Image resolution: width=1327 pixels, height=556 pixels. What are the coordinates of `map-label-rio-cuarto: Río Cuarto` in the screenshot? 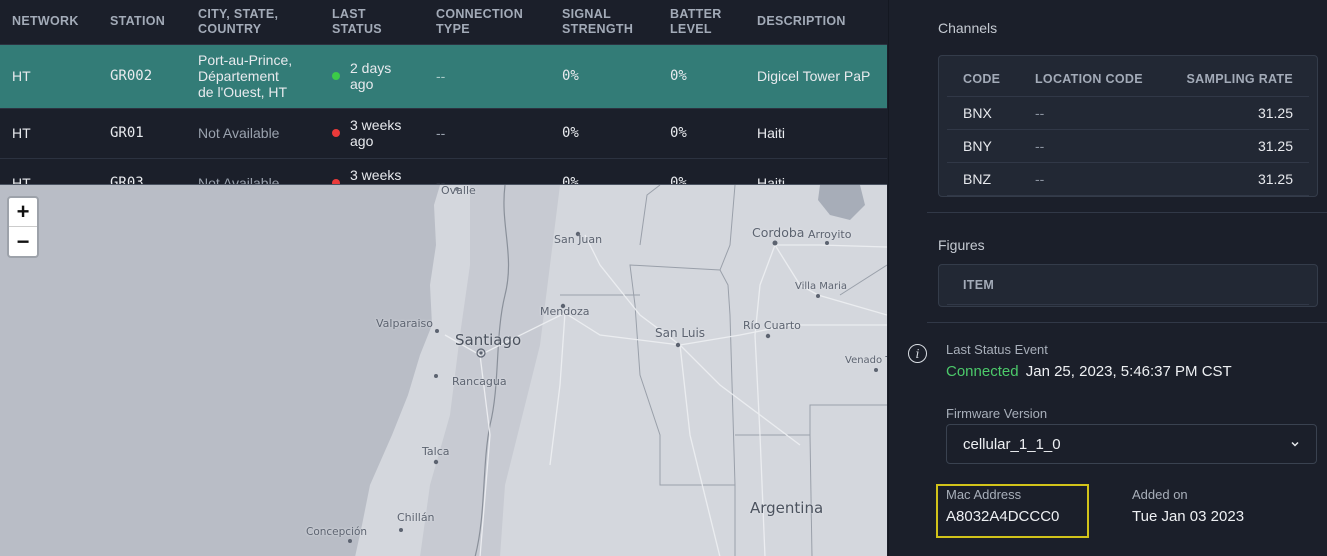 It's located at (772, 325).